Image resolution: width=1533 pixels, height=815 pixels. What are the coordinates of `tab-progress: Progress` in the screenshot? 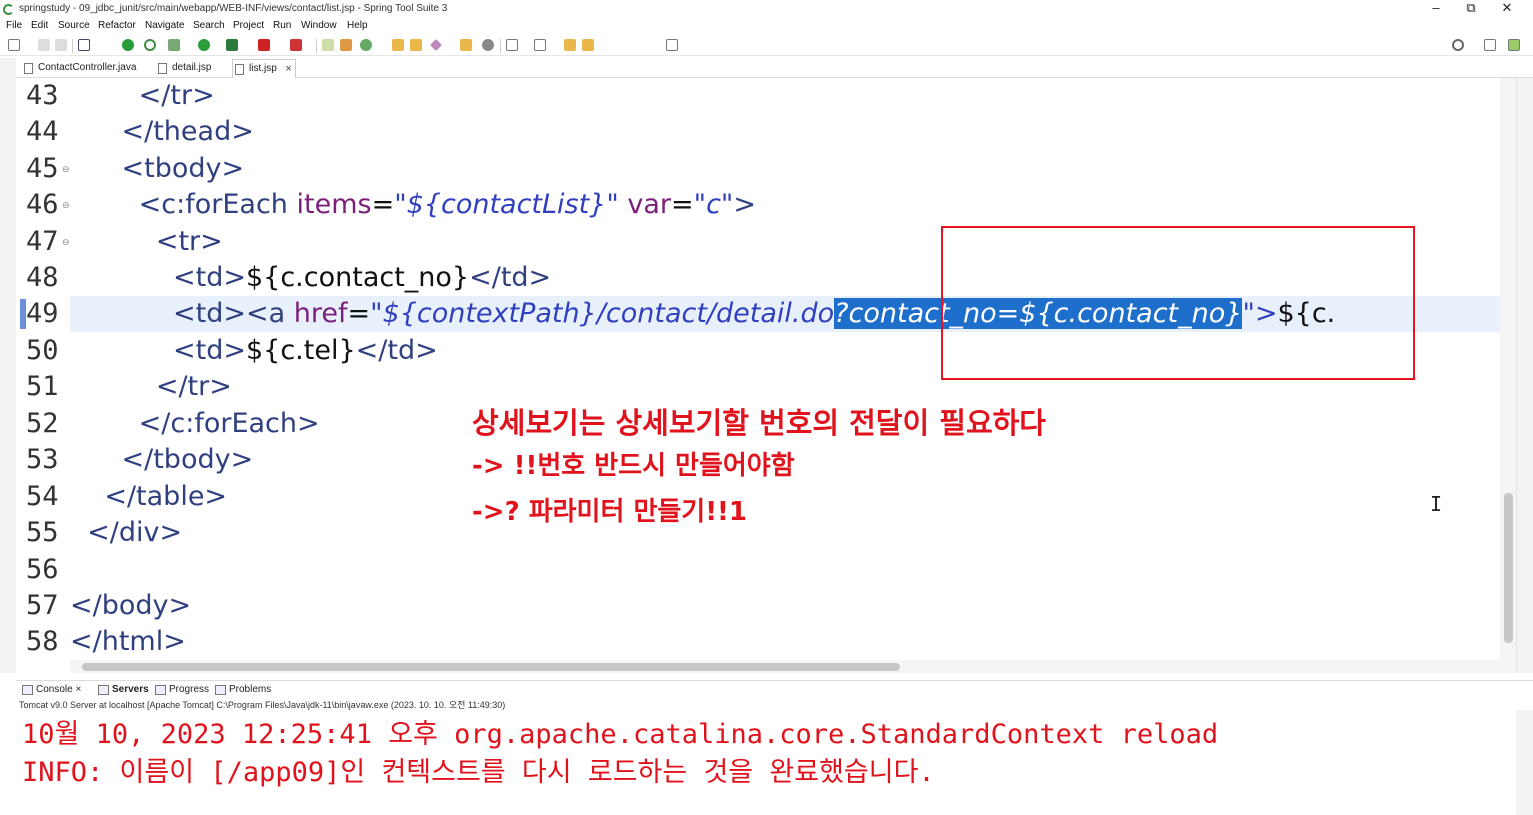 It's located at (181, 690).